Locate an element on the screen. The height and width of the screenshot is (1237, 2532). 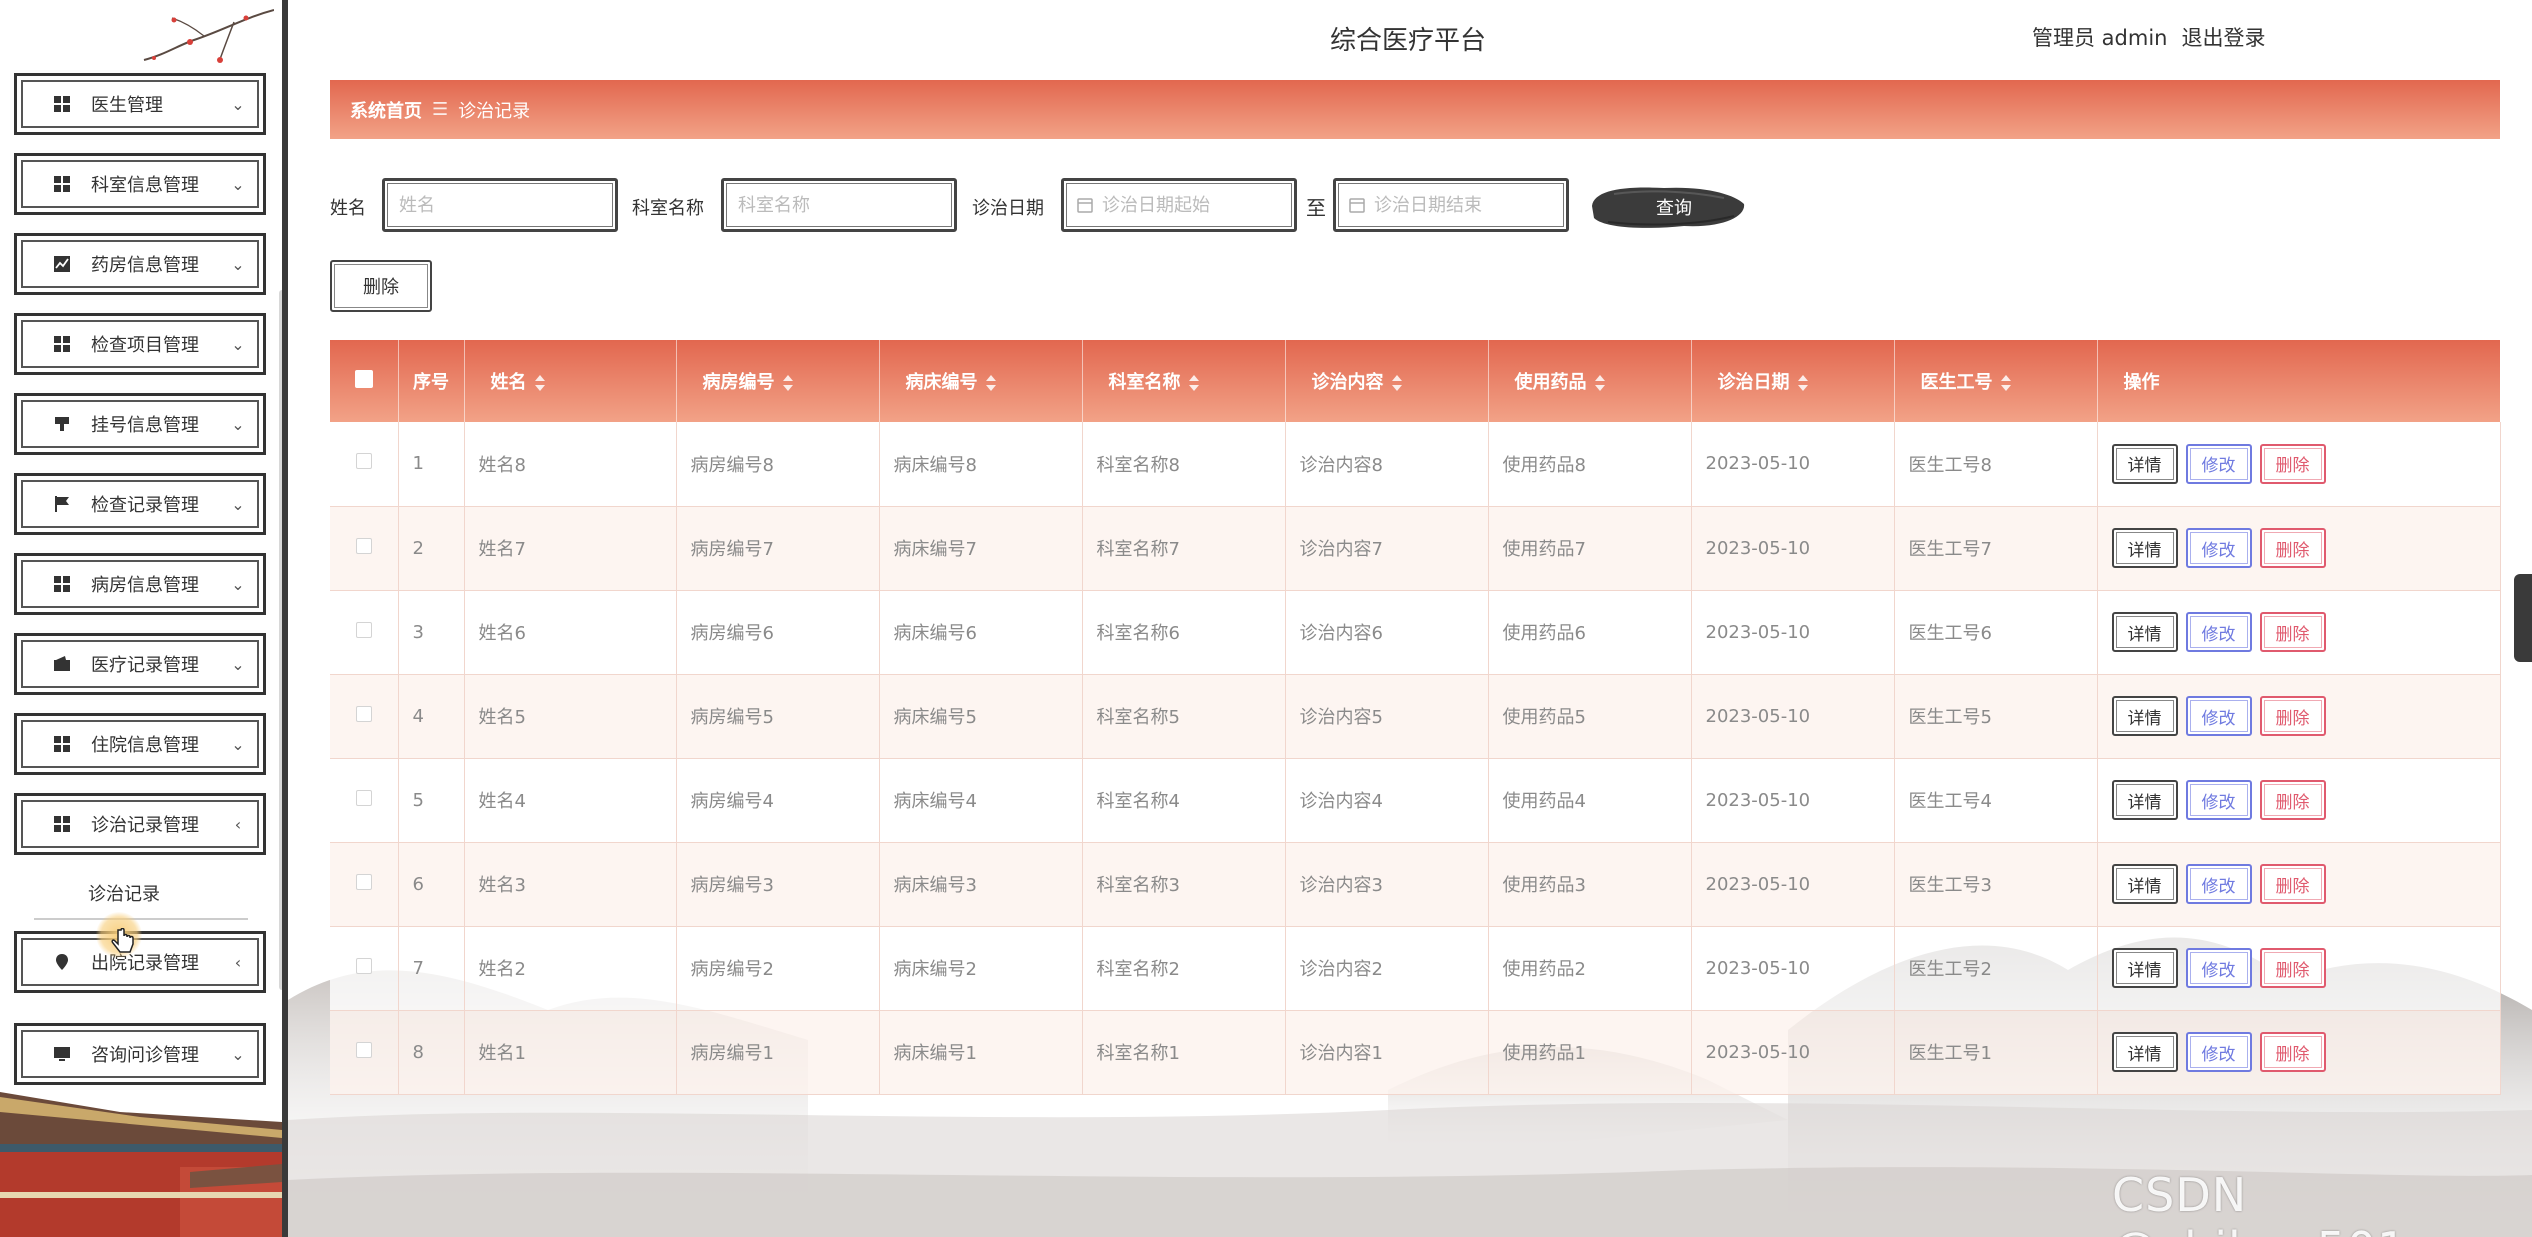
sidebar-item: 检查记录管理 ⌄ is located at coordinates (140, 504).